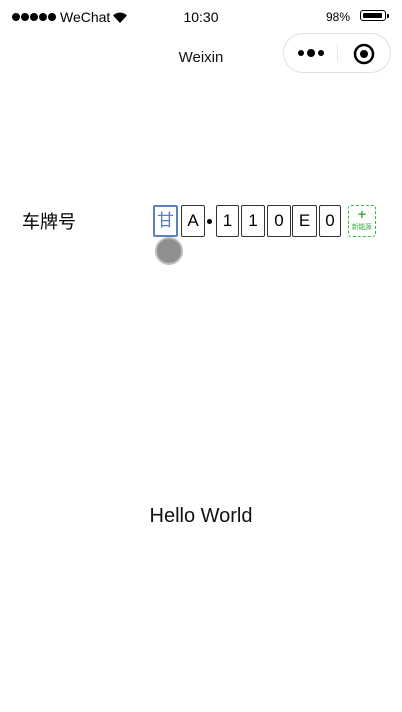  I want to click on plus-icon: +, so click(362, 214).